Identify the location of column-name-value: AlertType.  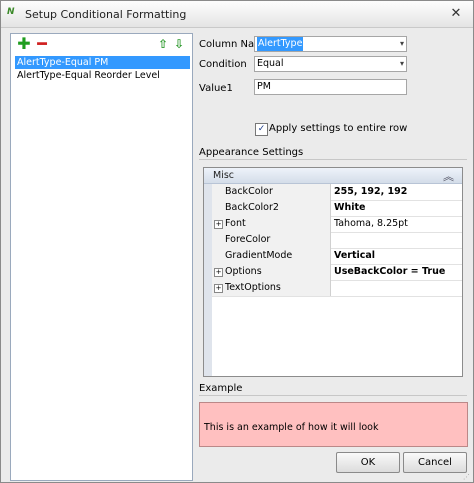
(280, 44).